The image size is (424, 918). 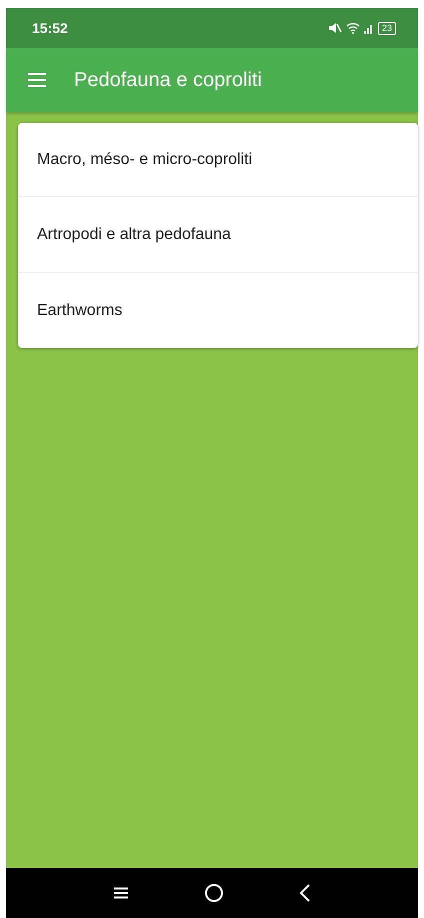 I want to click on list-item: Macro, méso- e micro-coproliti, so click(x=218, y=159).